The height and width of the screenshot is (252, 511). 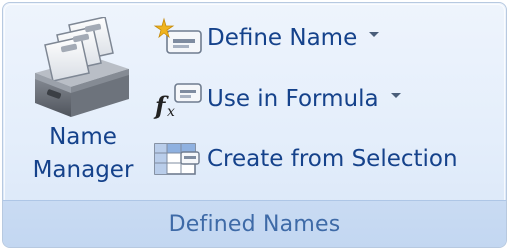 I want to click on define-name-button: Define Name, so click(x=327, y=38).